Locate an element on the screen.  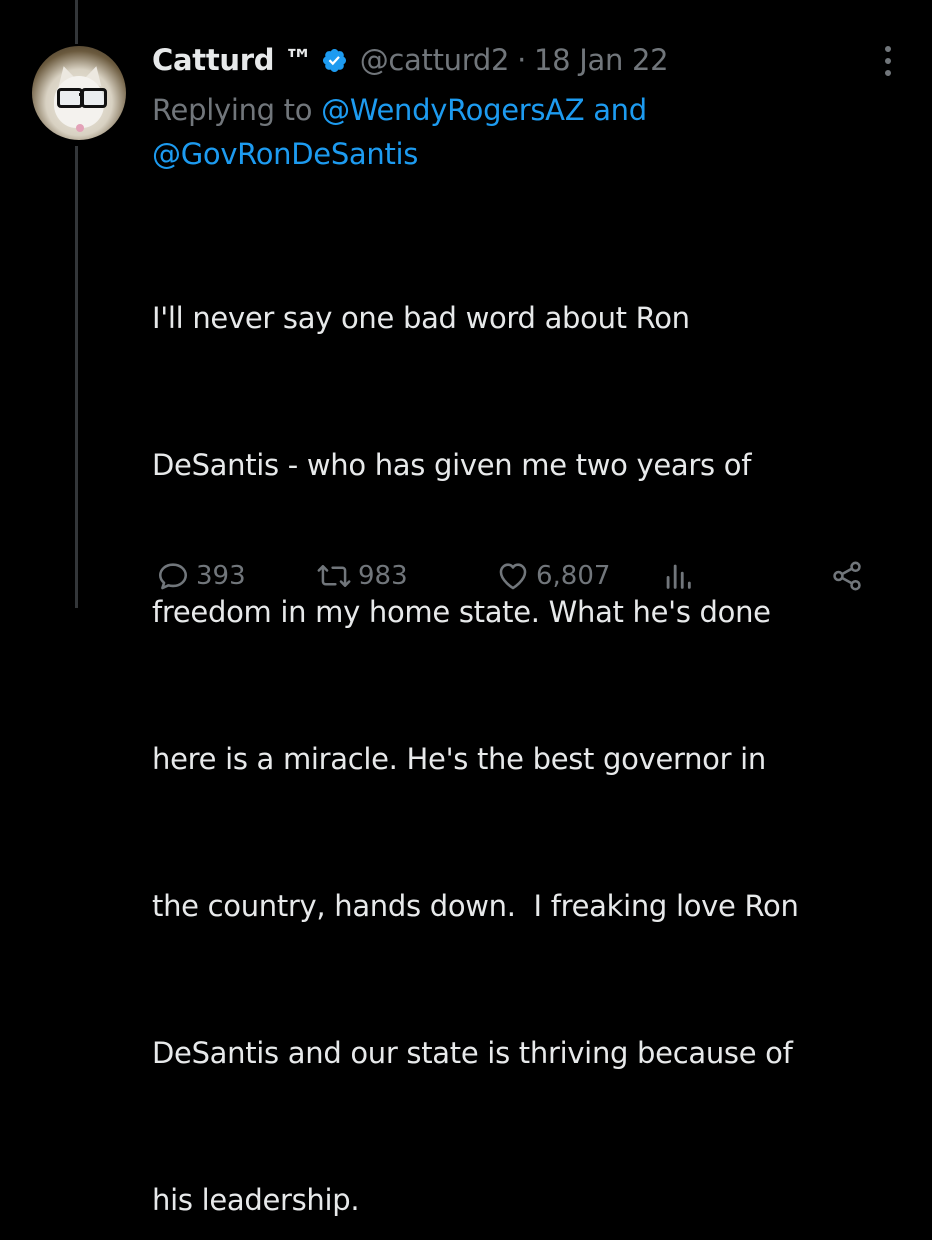
like-count: 6,807 is located at coordinates (573, 576).